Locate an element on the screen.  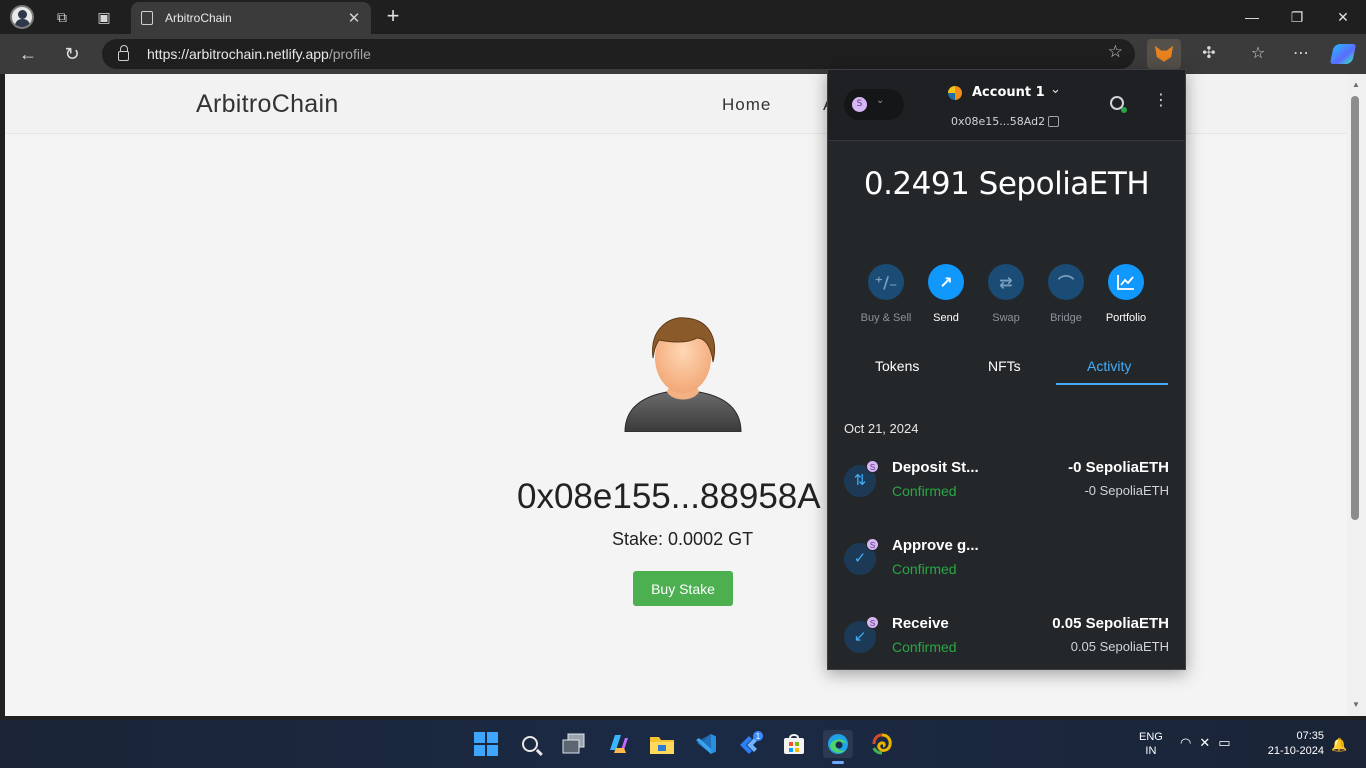
network-selector: S ⌄ is located at coordinates (874, 104).